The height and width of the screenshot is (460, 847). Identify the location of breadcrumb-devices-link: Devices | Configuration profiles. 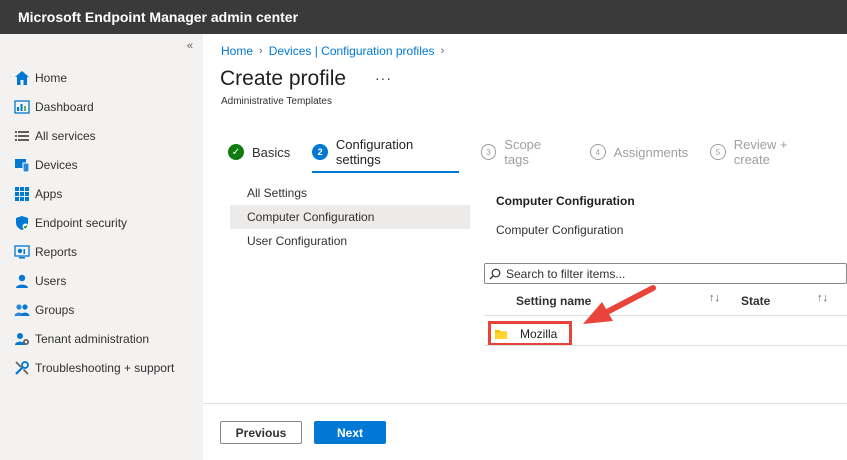
(352, 51).